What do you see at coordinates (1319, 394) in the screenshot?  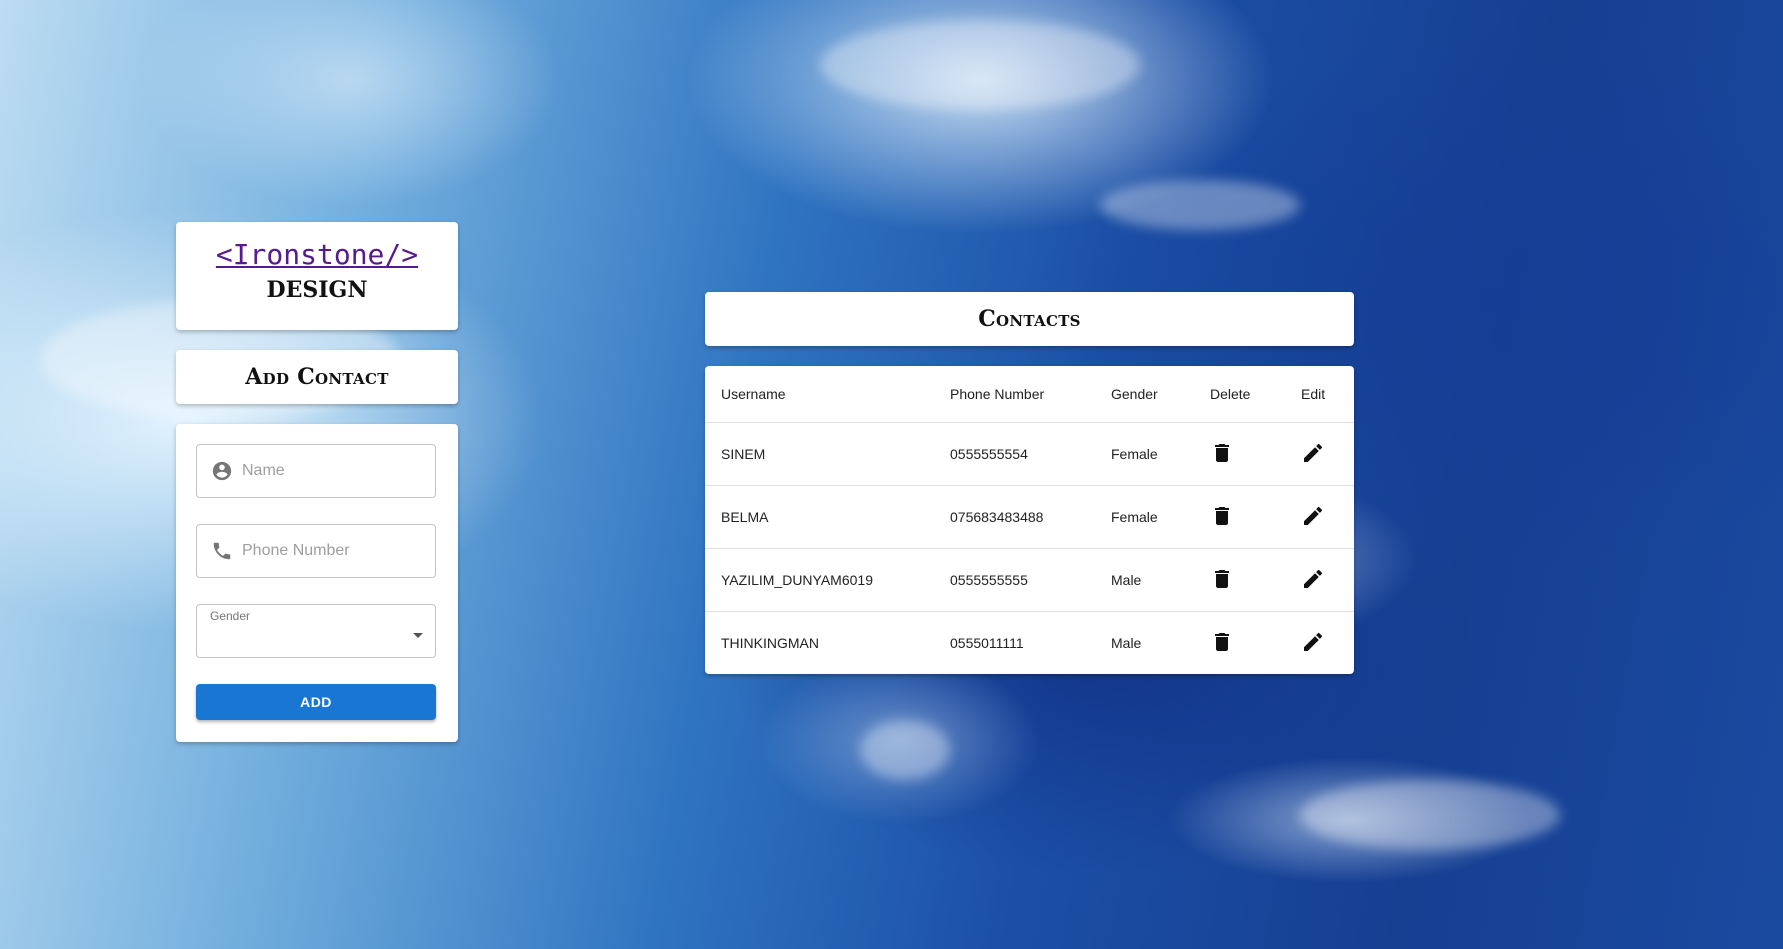 I see `column-header-edit: Edit` at bounding box center [1319, 394].